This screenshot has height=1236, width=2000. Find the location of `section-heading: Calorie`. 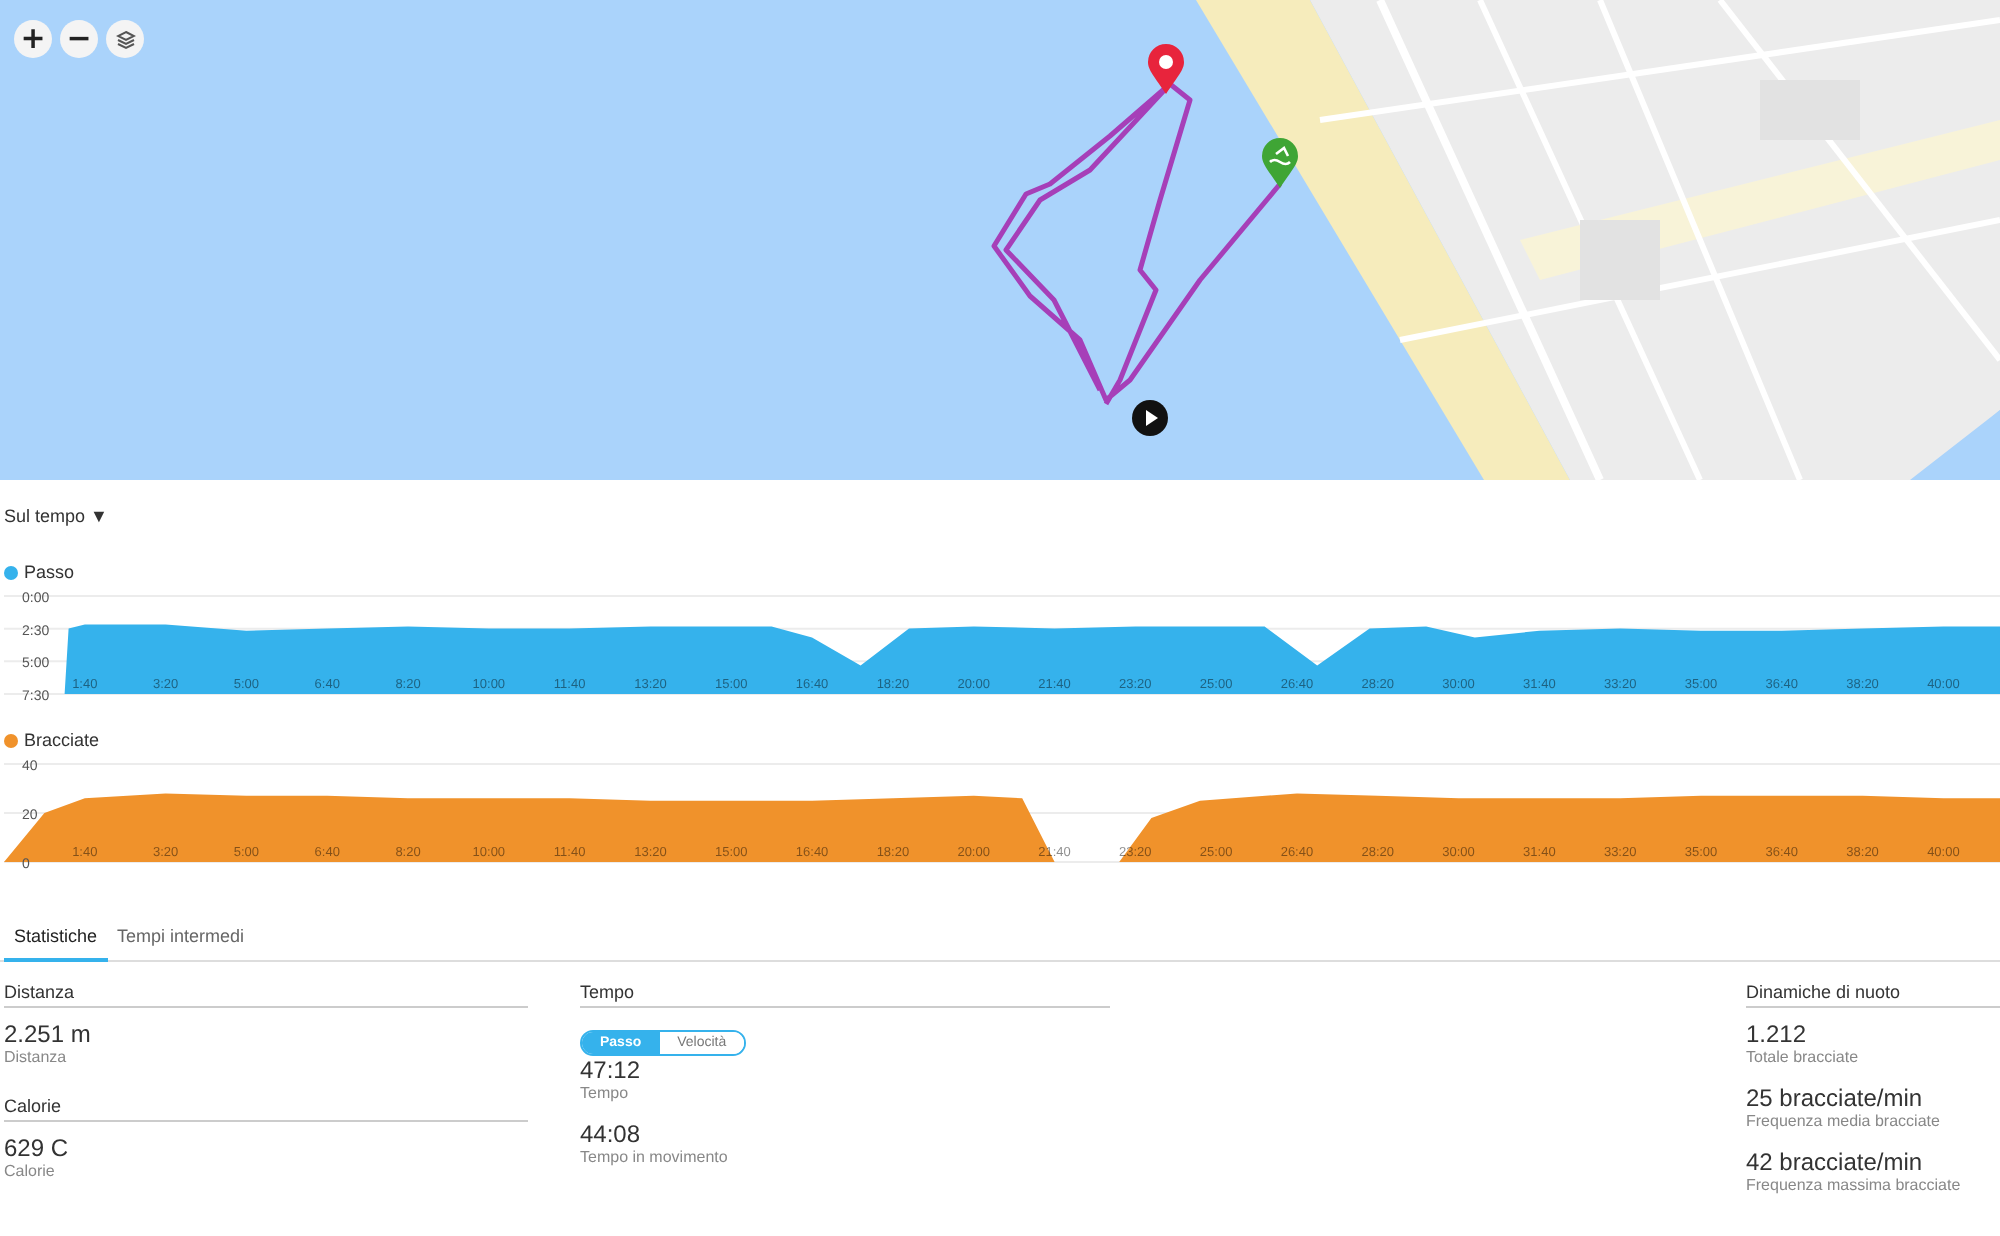

section-heading: Calorie is located at coordinates (266, 1109).